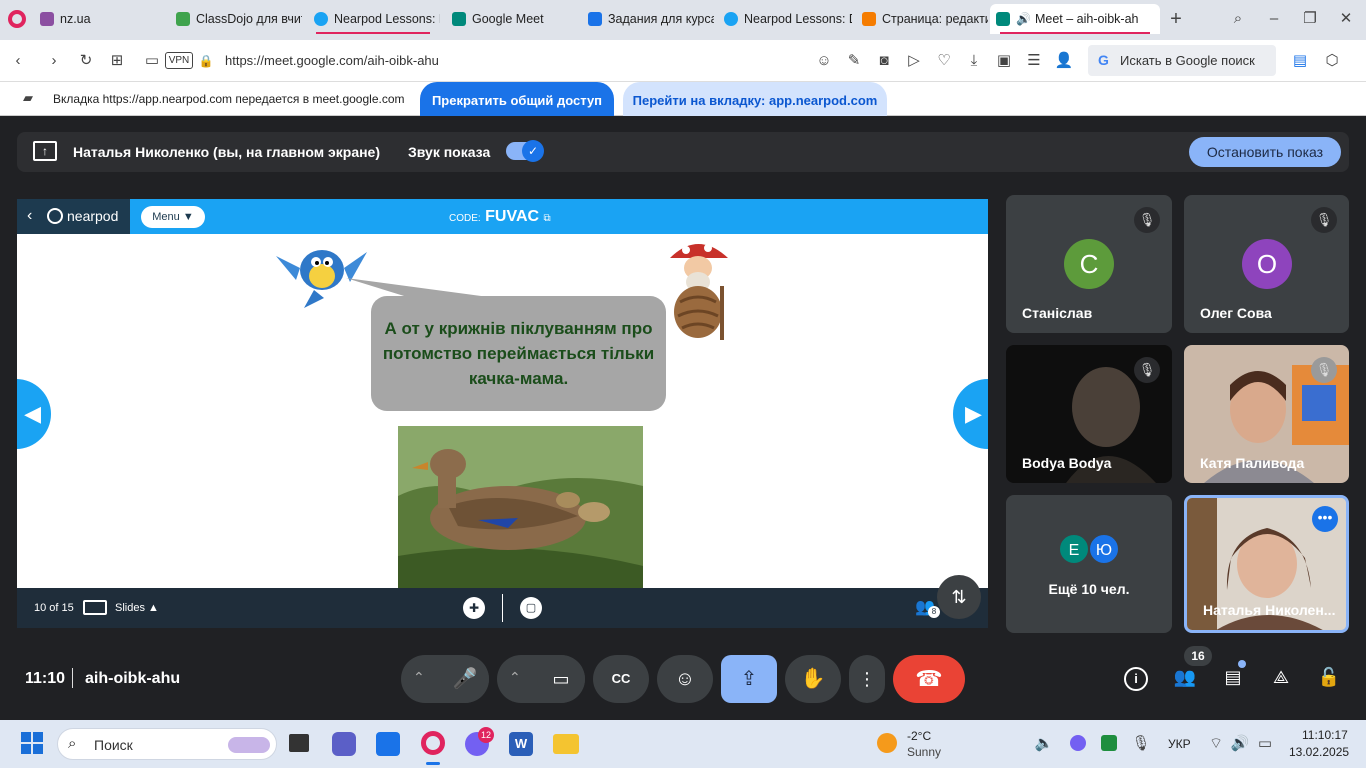  I want to click on host-controls-icon: 🔓, so click(1329, 677).